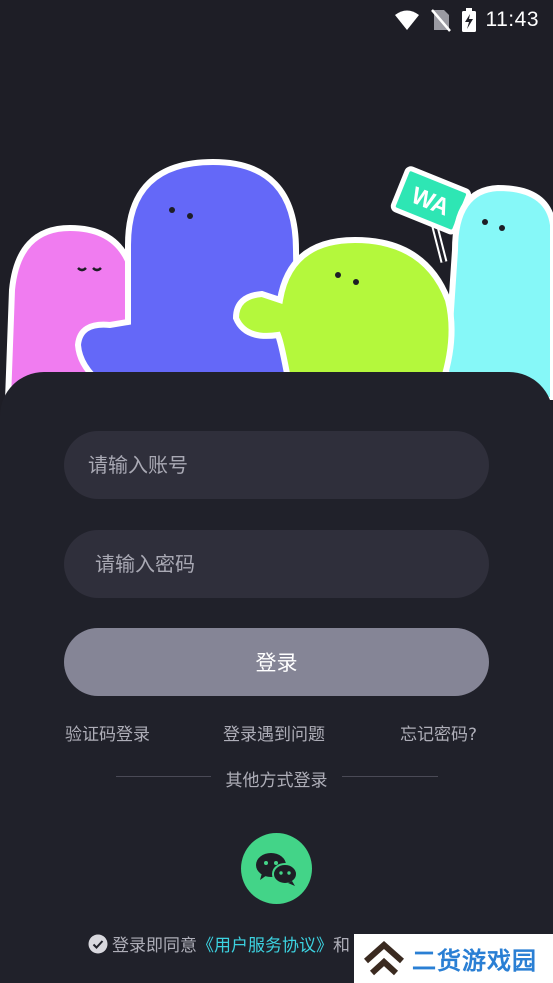 This screenshot has width=553, height=983. What do you see at coordinates (274, 732) in the screenshot?
I see `login-problem-link: 登录遇到问题` at bounding box center [274, 732].